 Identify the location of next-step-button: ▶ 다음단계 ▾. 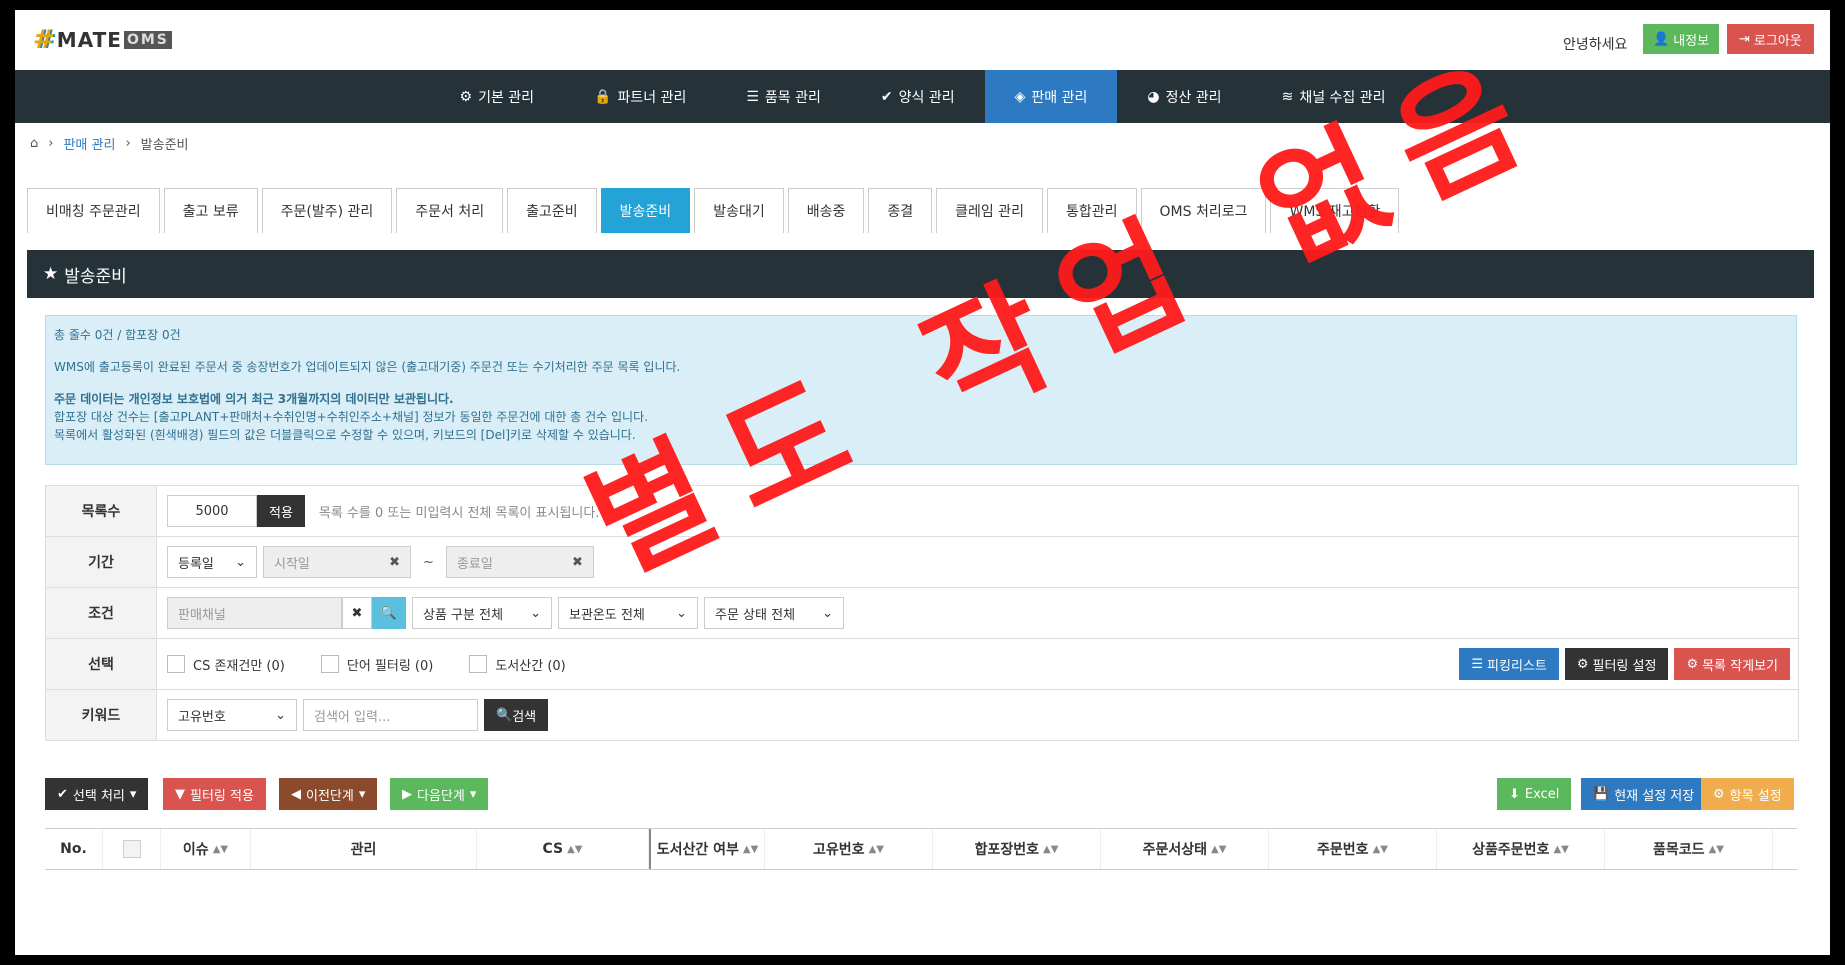
(439, 794).